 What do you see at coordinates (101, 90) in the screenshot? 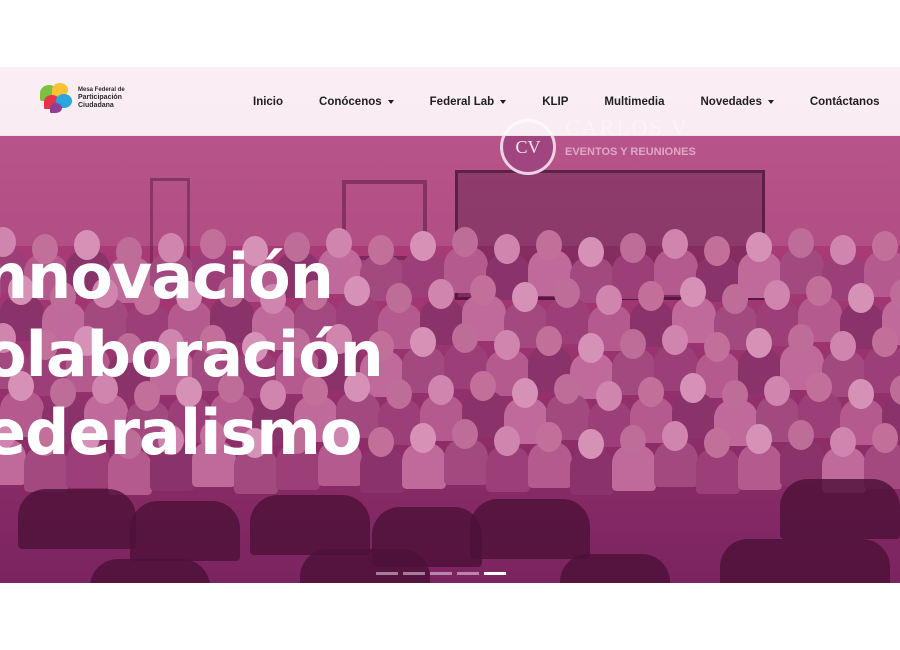
I see `brand-name-line1: Mesa Federal de` at bounding box center [101, 90].